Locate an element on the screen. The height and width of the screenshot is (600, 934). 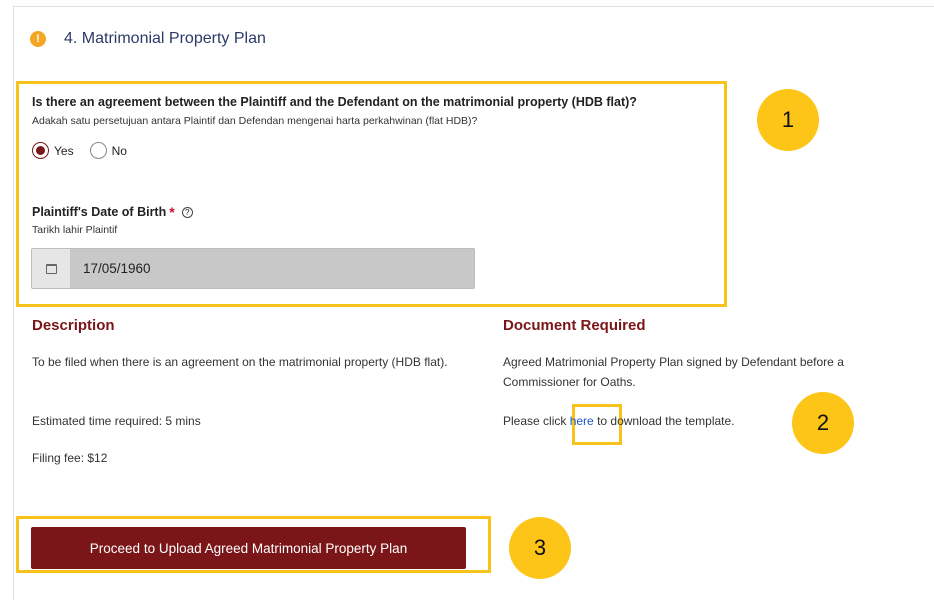
section-title: 4. Matrimonial Property Plan is located at coordinates (165, 38).